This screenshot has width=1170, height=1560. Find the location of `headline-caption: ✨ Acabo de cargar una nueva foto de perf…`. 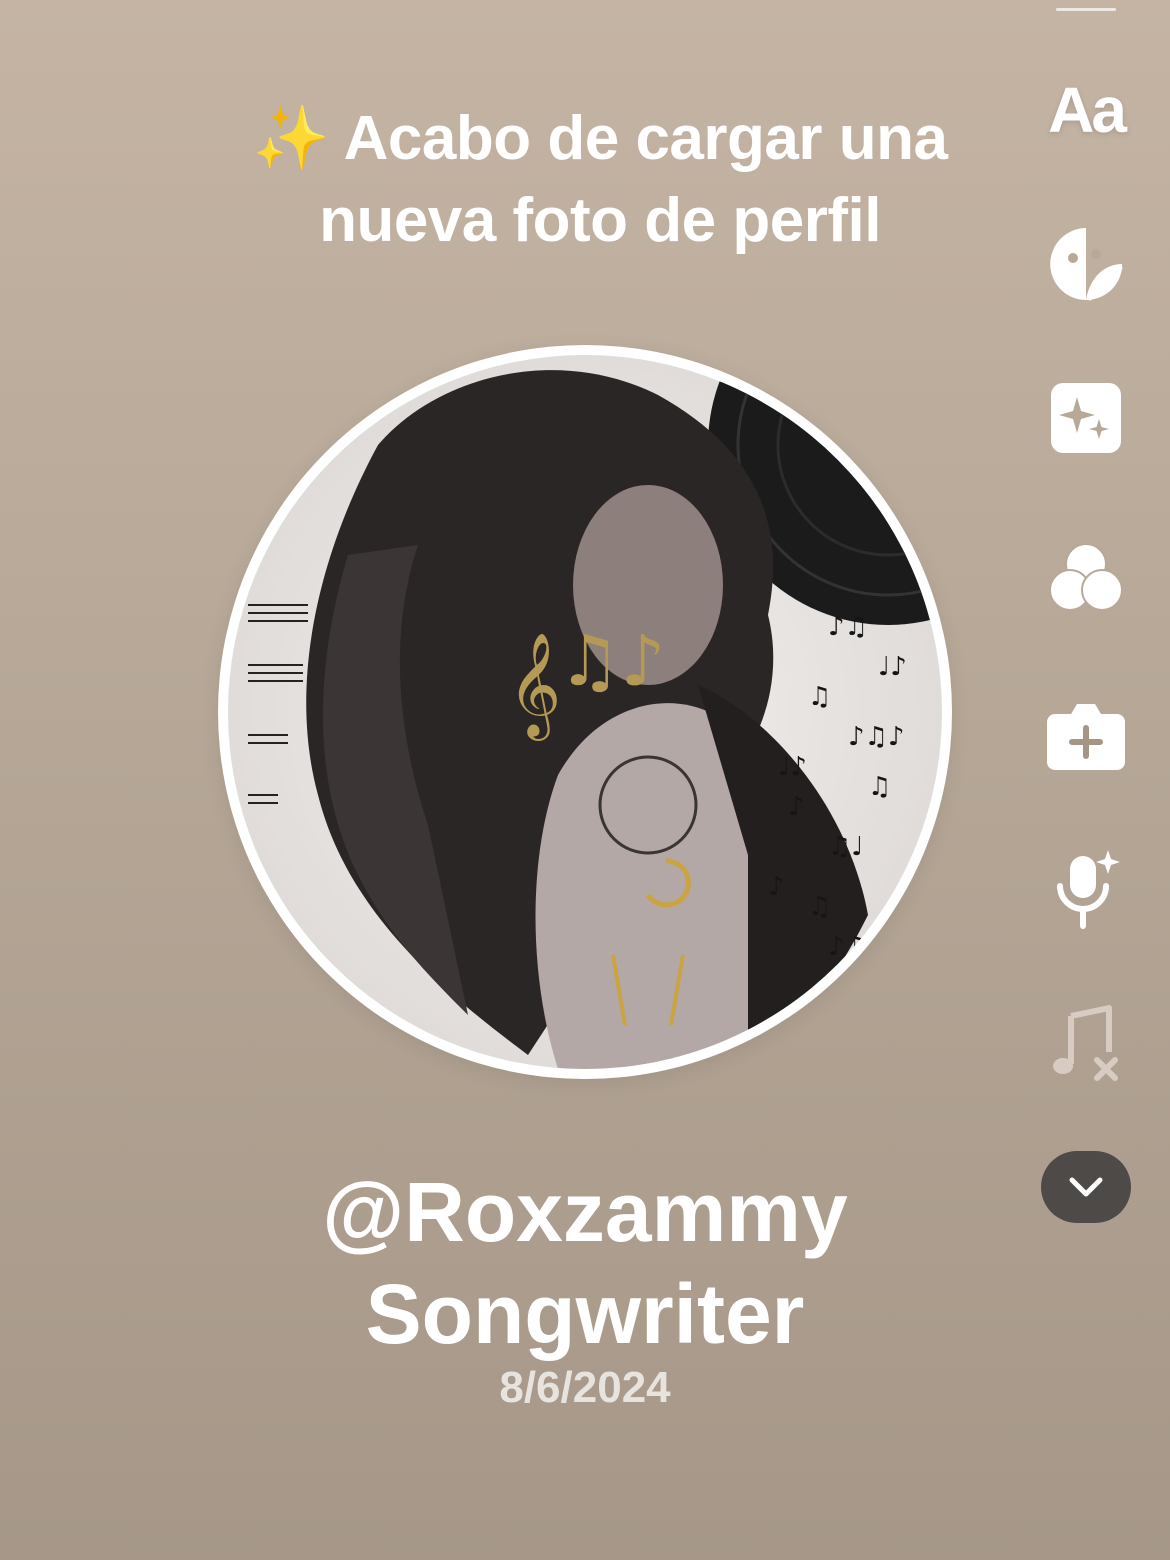

headline-caption: ✨ Acabo de cargar una nueva foto de perf… is located at coordinates (600, 180).